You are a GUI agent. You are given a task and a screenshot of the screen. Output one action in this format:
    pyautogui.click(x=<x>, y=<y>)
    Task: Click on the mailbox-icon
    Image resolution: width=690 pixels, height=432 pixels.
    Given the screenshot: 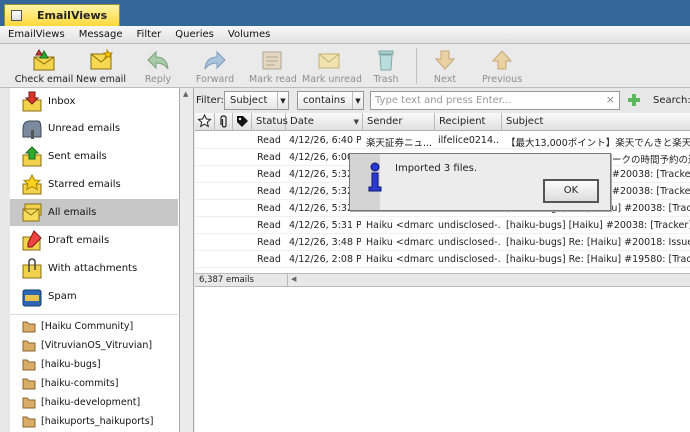 What is the action you would take?
    pyautogui.click(x=32, y=129)
    